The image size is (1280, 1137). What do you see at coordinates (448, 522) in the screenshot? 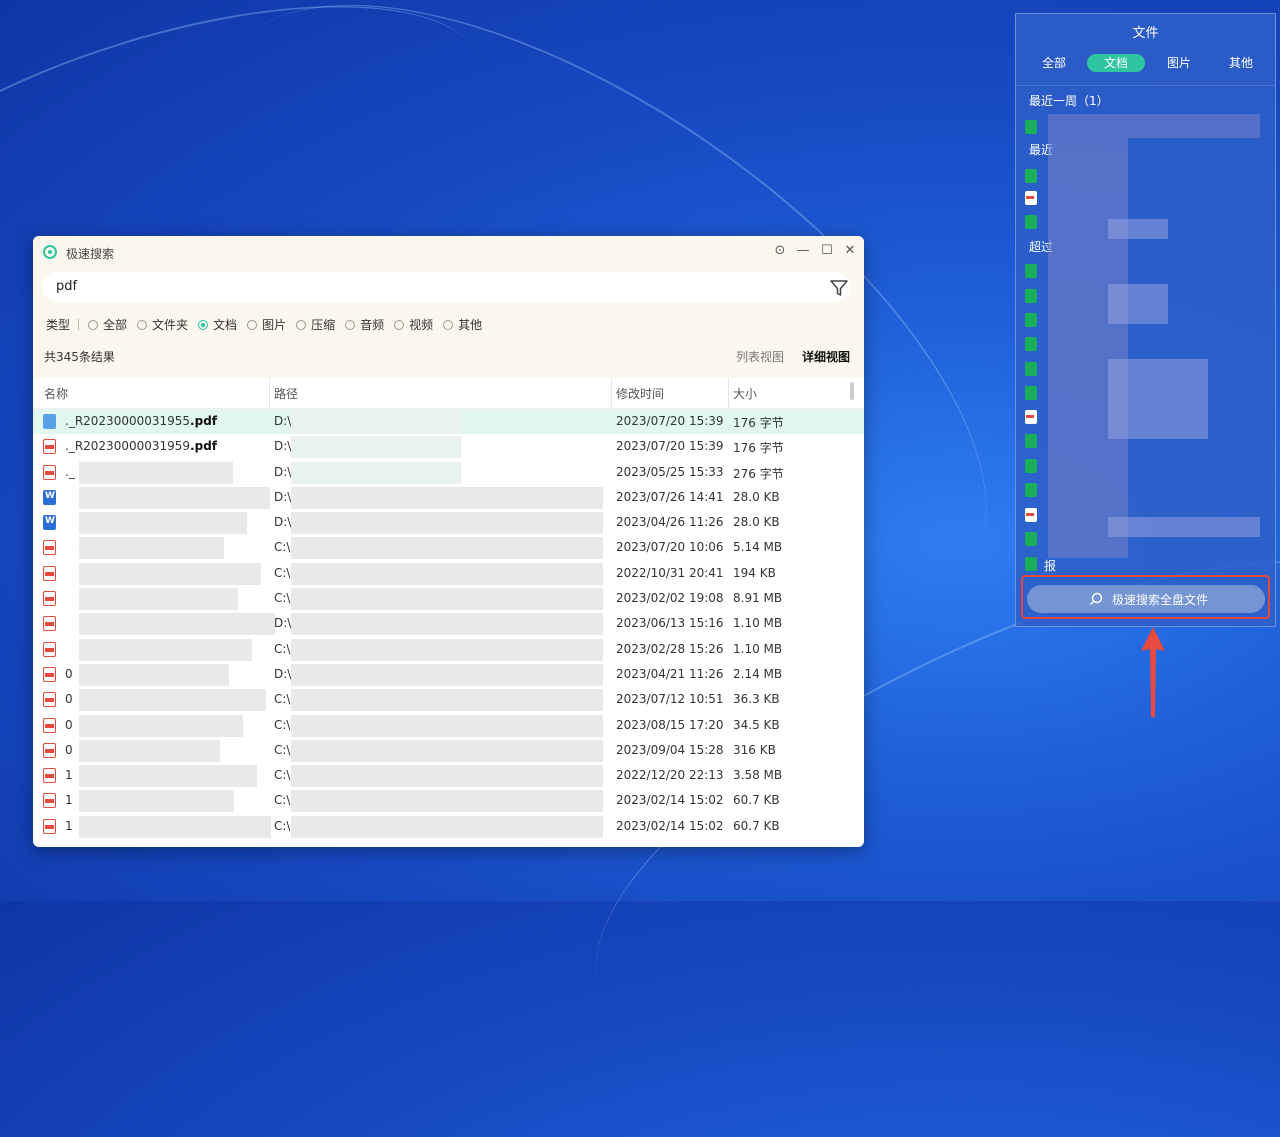
I see `table-row: D:\ 2023/04/26 11:26 28.0 KB` at bounding box center [448, 522].